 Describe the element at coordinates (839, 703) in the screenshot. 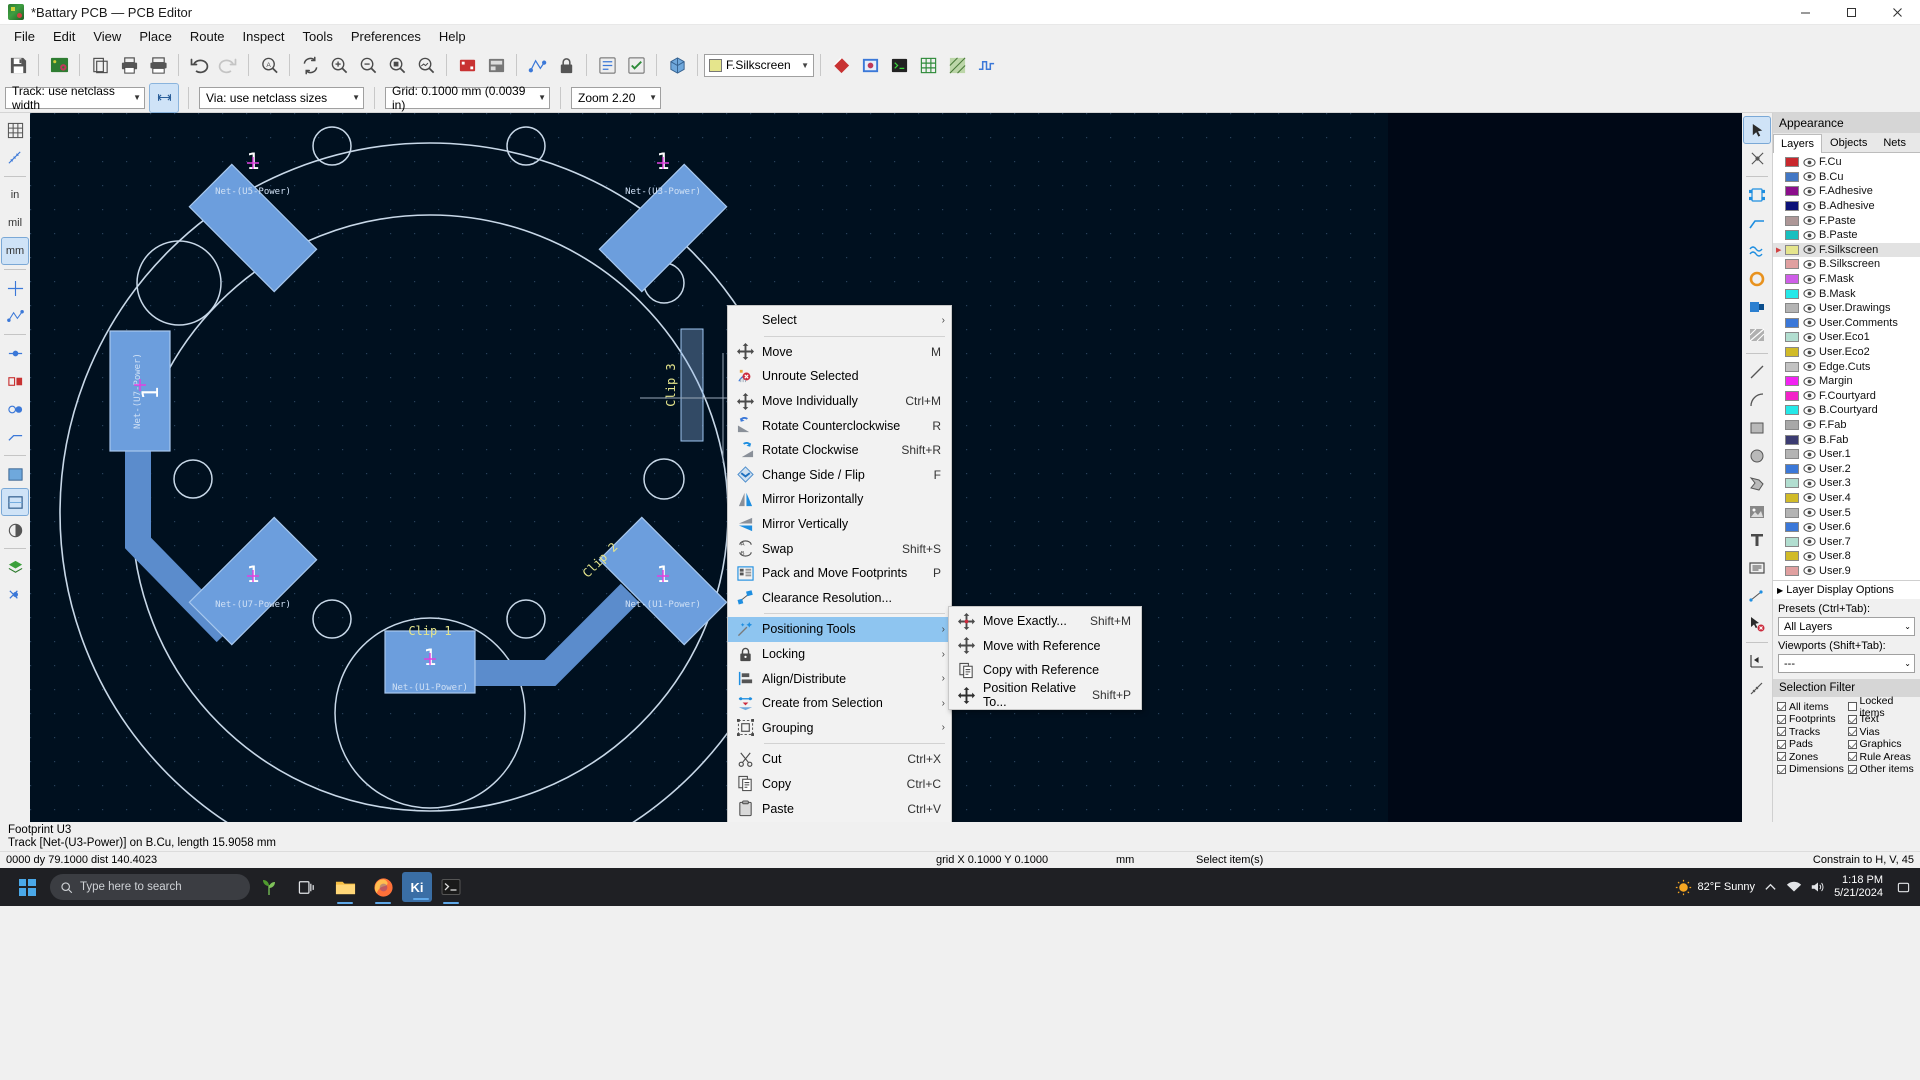

I see `menu-item-create-from-selection: Create from Selection ›` at that location.